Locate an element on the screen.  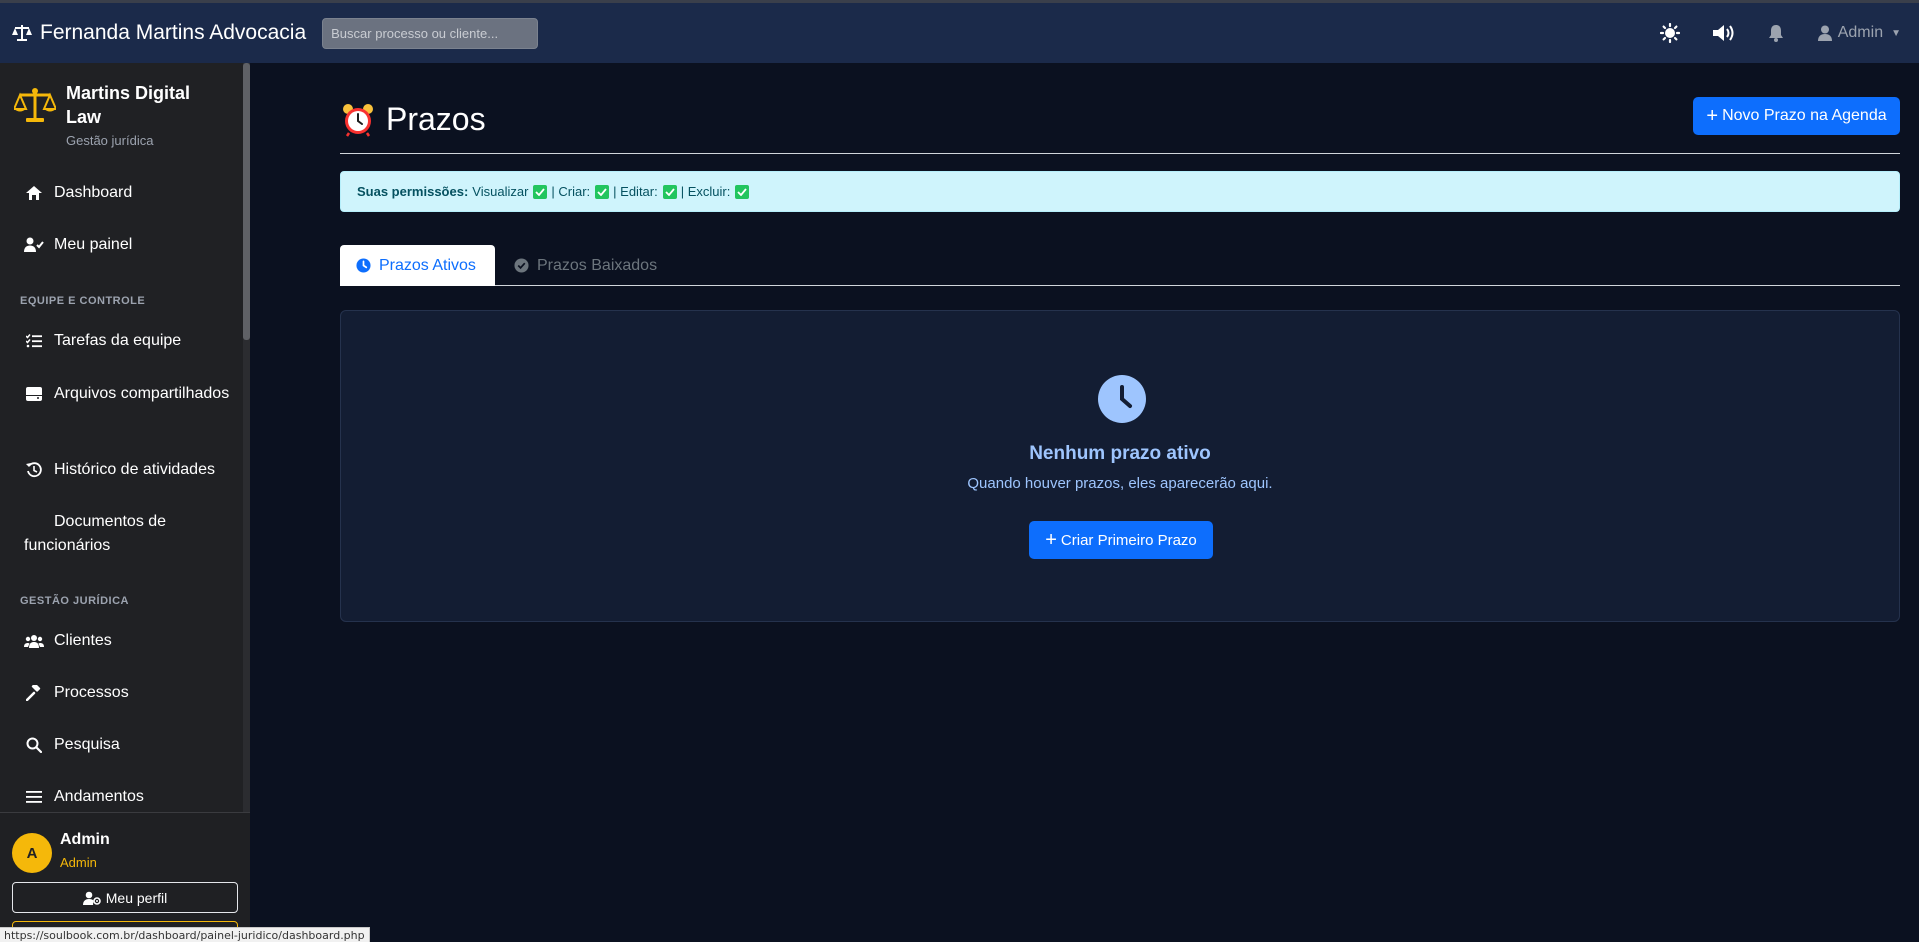
sun-icon is located at coordinates (1669, 33).